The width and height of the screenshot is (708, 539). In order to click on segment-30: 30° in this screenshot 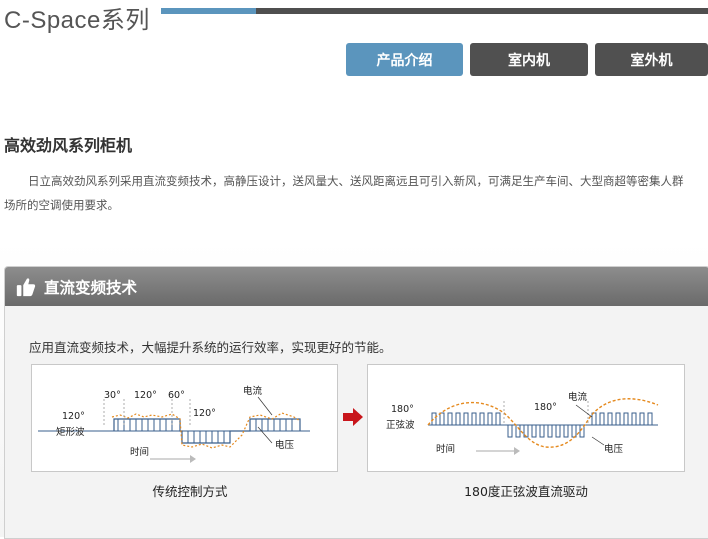, I will do `click(112, 395)`.